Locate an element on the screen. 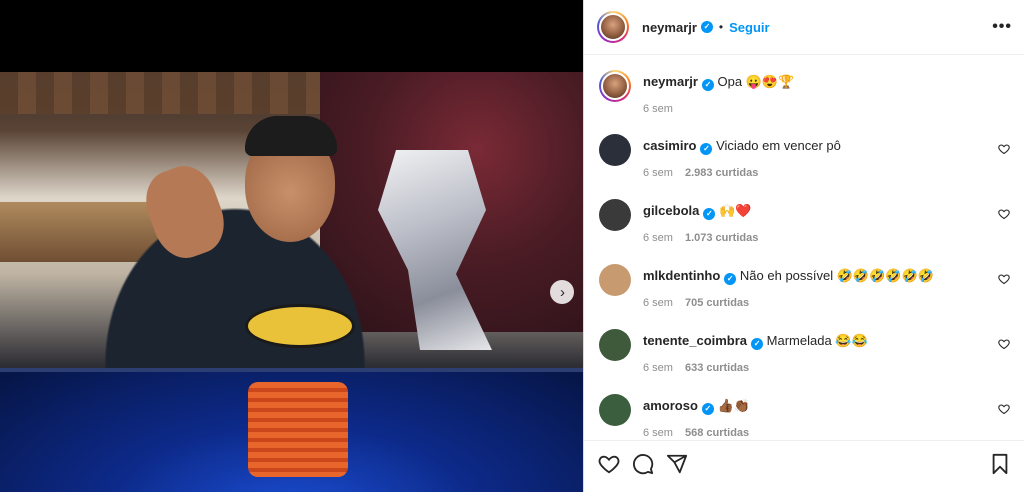 Image resolution: width=1024 pixels, height=492 pixels. comment-text: Viciado em vencer pô is located at coordinates (778, 145).